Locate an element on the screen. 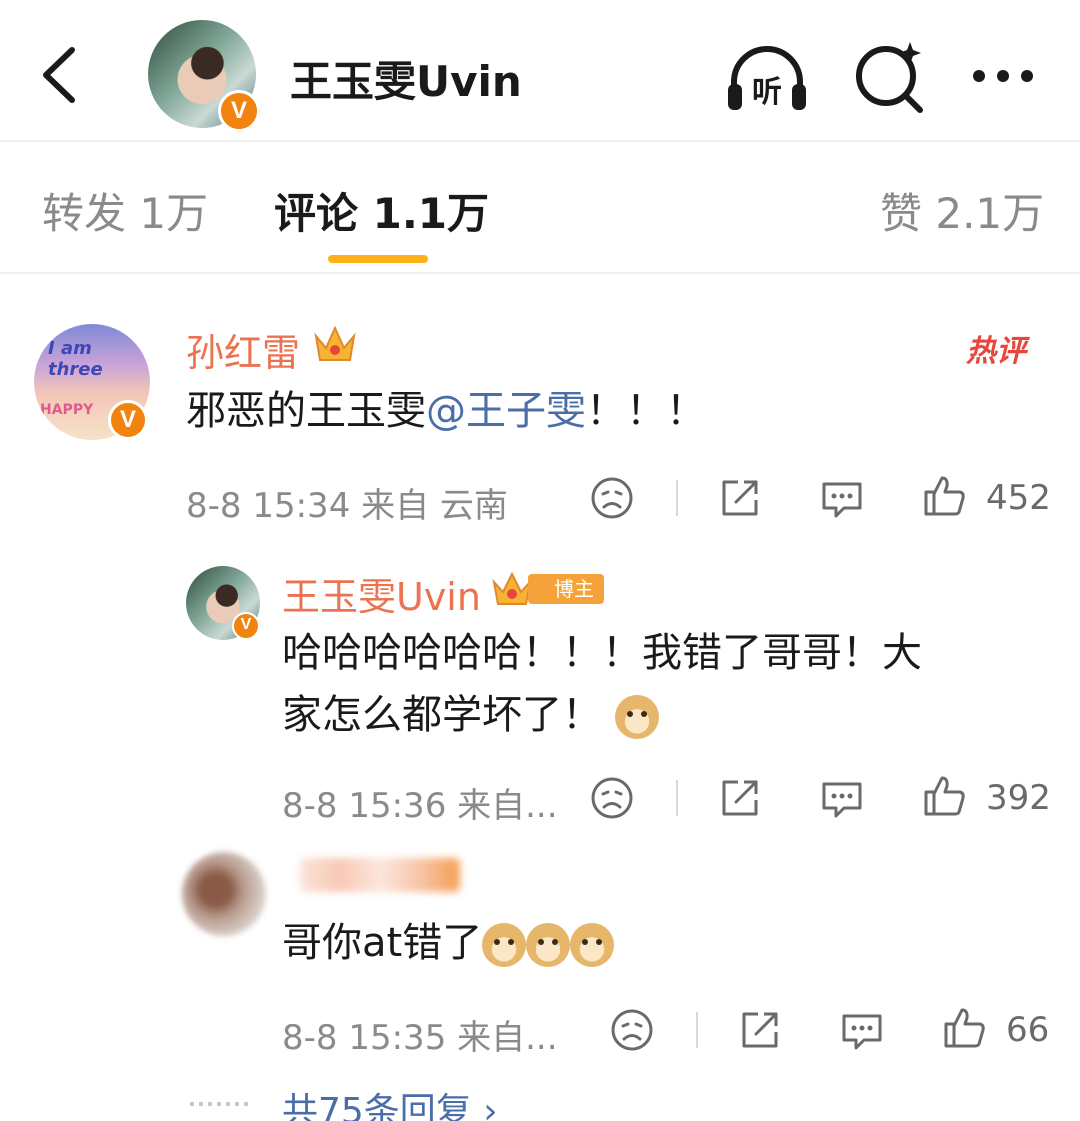 The height and width of the screenshot is (1121, 1080). hot-comment-label: 热评 is located at coordinates (996, 351).